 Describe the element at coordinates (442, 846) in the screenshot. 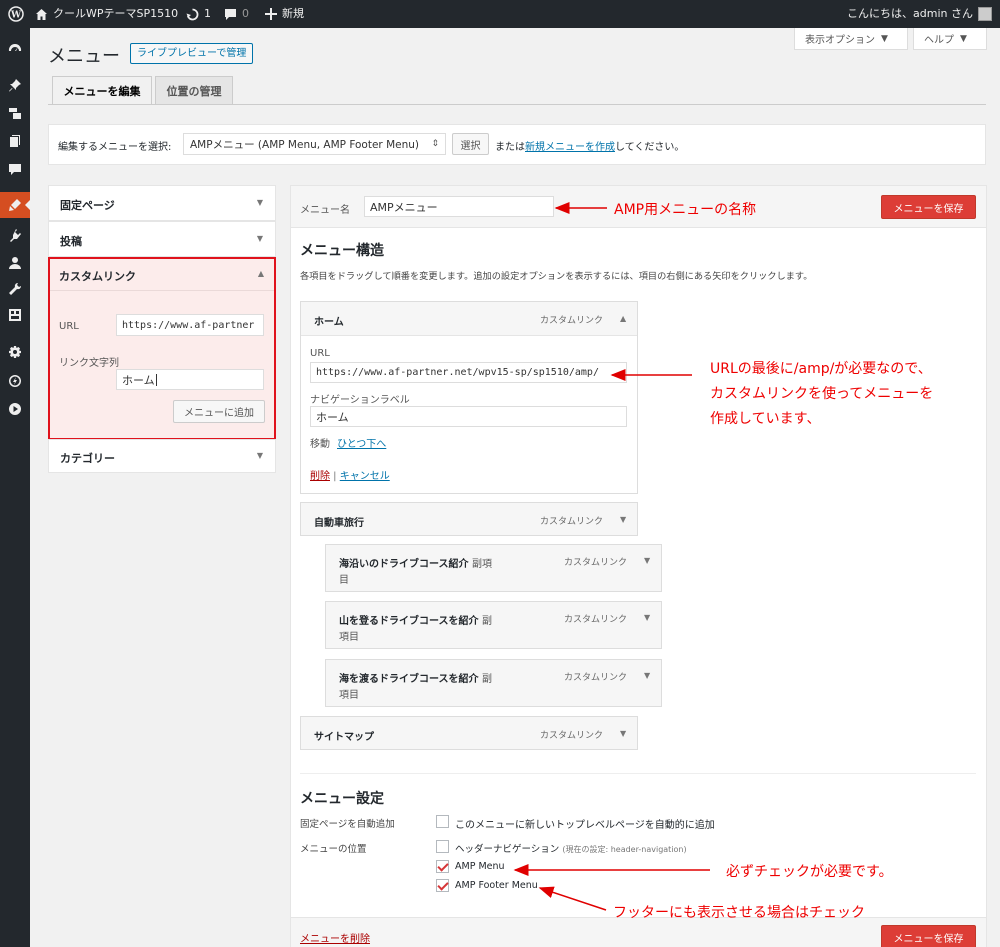

I see `header-nav-checkbox` at that location.